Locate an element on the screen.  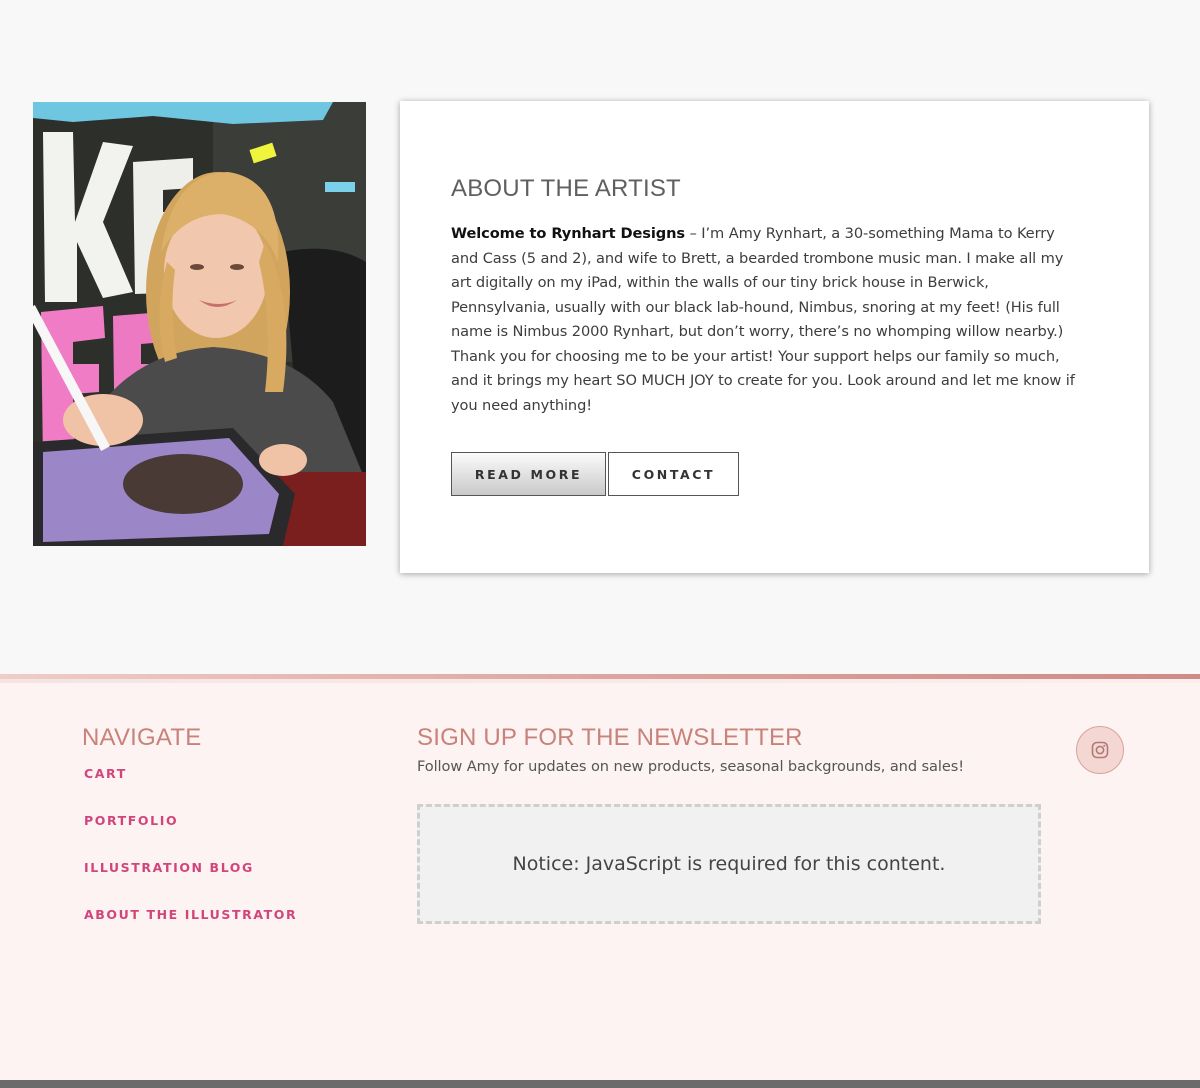
nav-link-portfolio: PORTFOLIO is located at coordinates (190, 836).